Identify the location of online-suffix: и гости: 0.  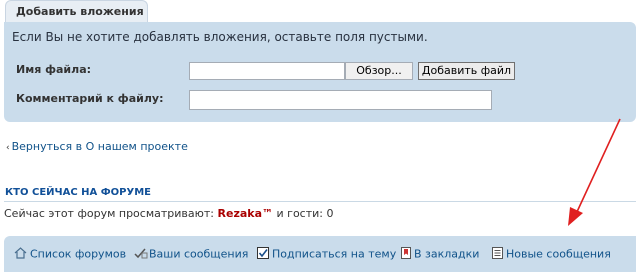
(305, 213).